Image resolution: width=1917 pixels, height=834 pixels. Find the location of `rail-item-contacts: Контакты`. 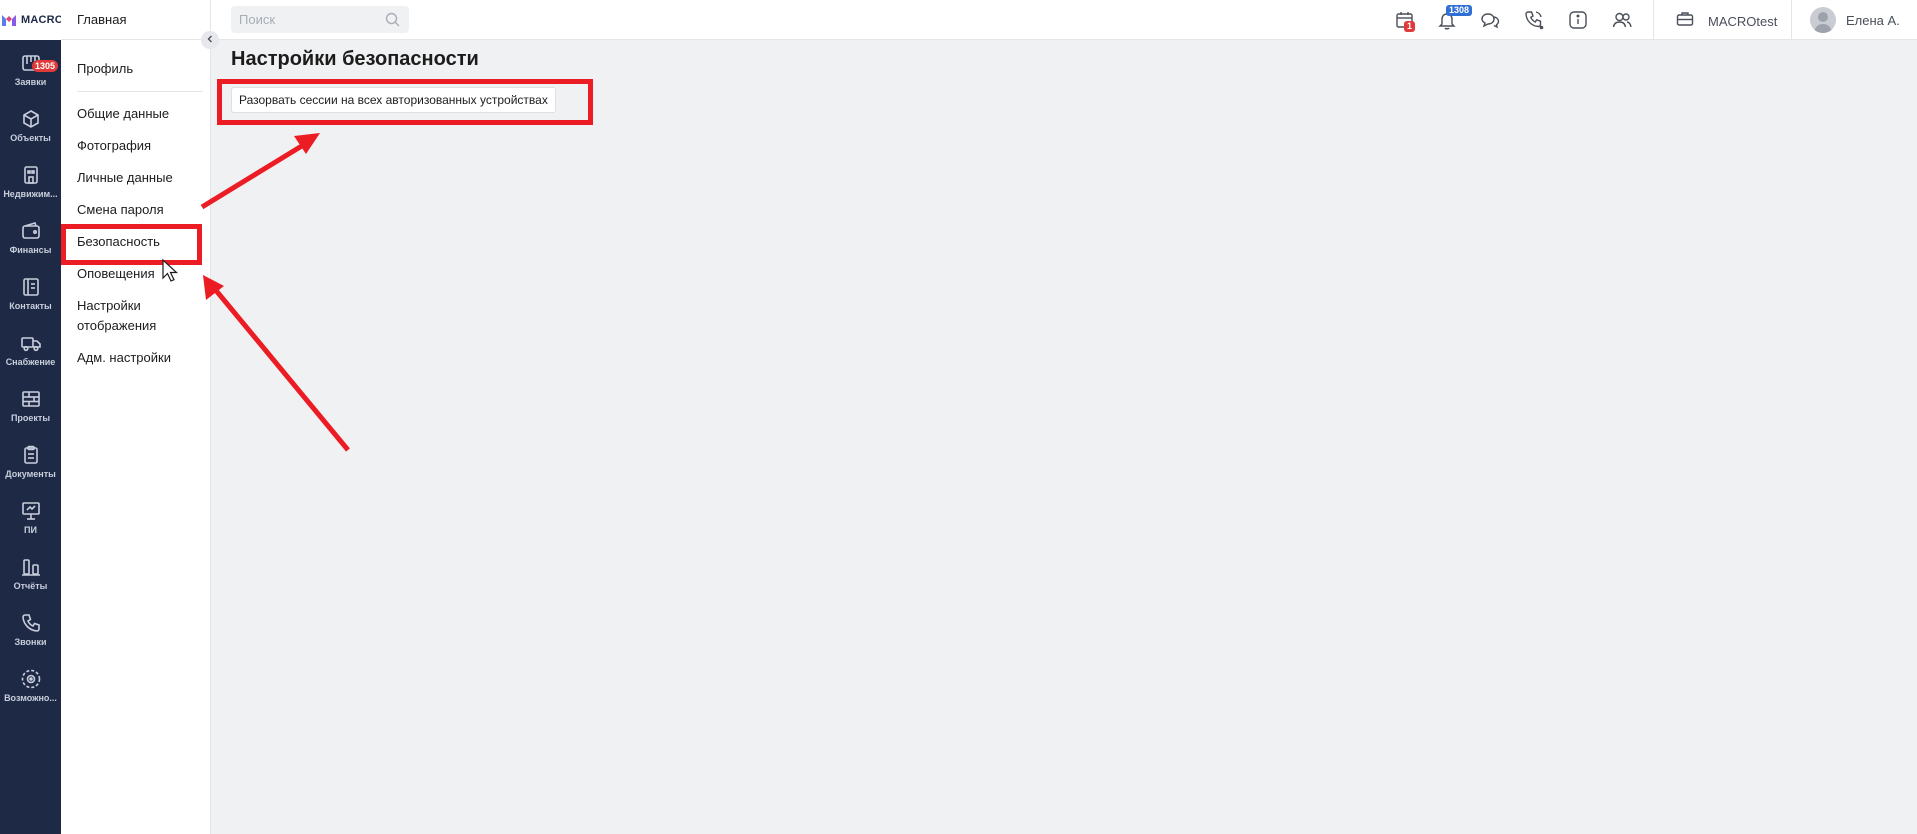

rail-item-contacts: Контакты is located at coordinates (30, 298).